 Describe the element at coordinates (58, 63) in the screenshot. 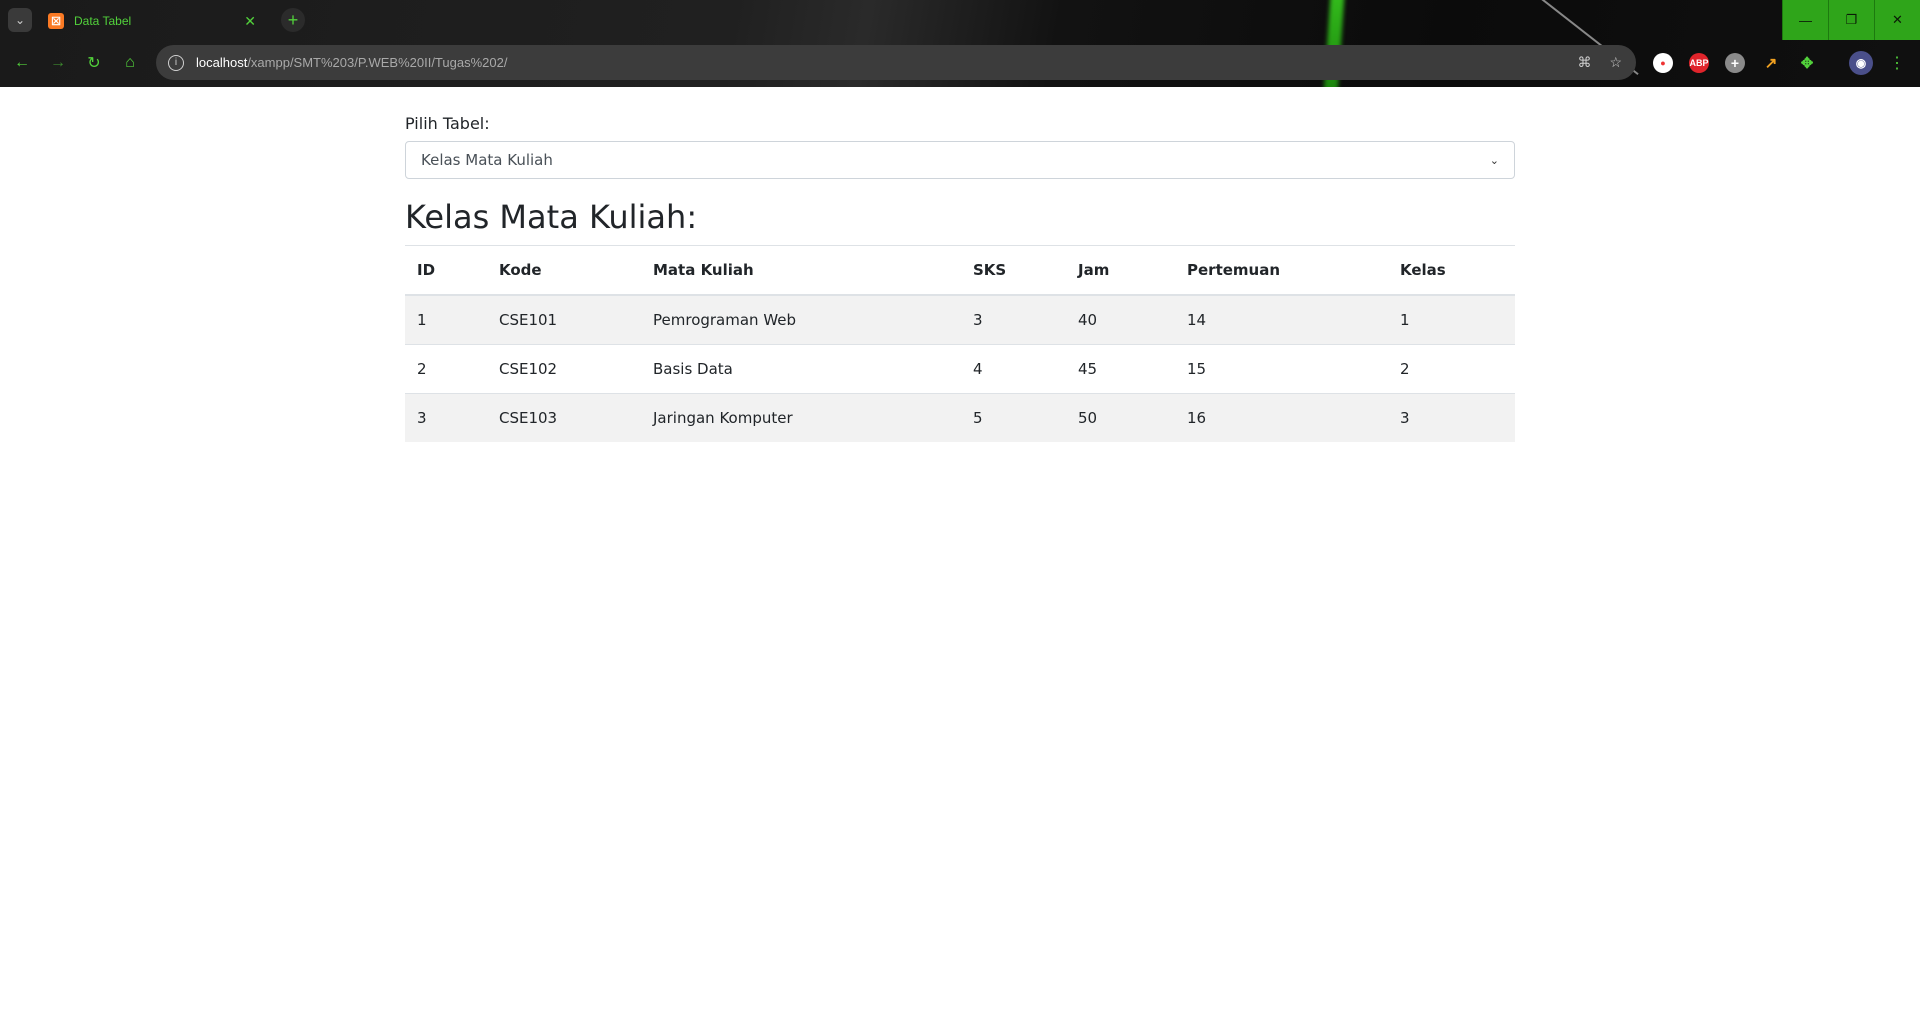

I see `forward-arrow-icon: →` at that location.